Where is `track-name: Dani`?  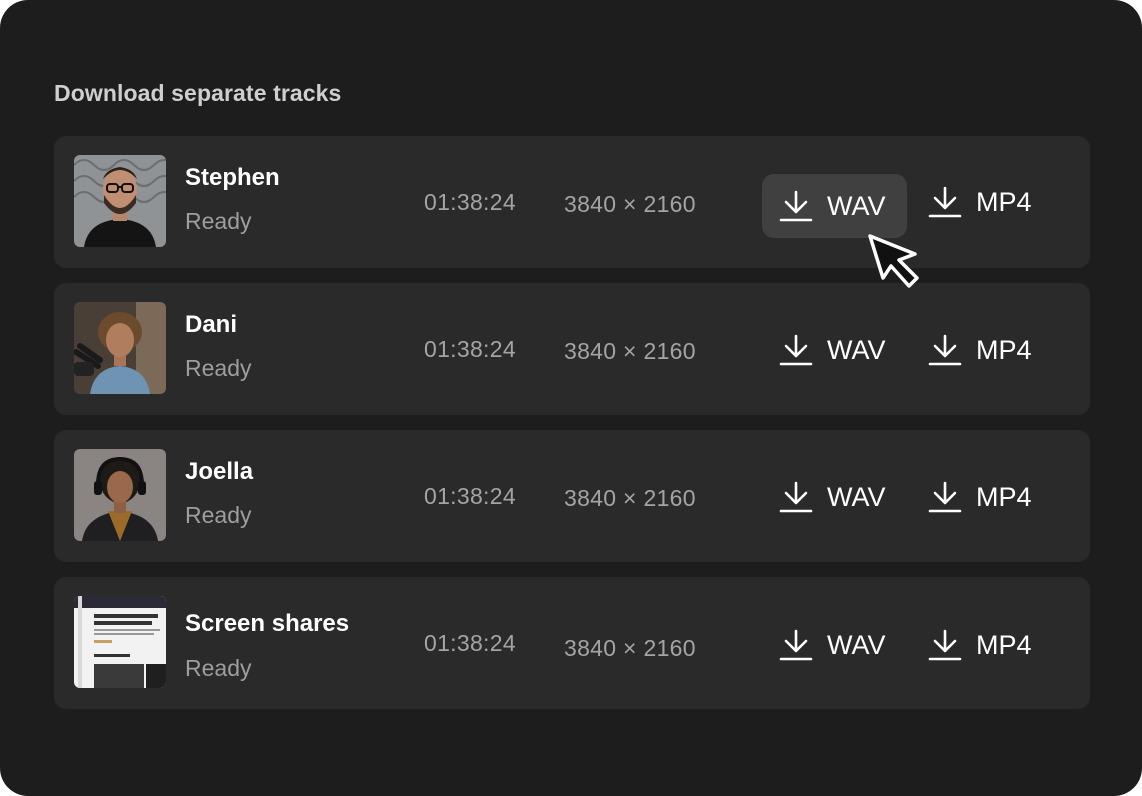
track-name: Dani is located at coordinates (211, 324).